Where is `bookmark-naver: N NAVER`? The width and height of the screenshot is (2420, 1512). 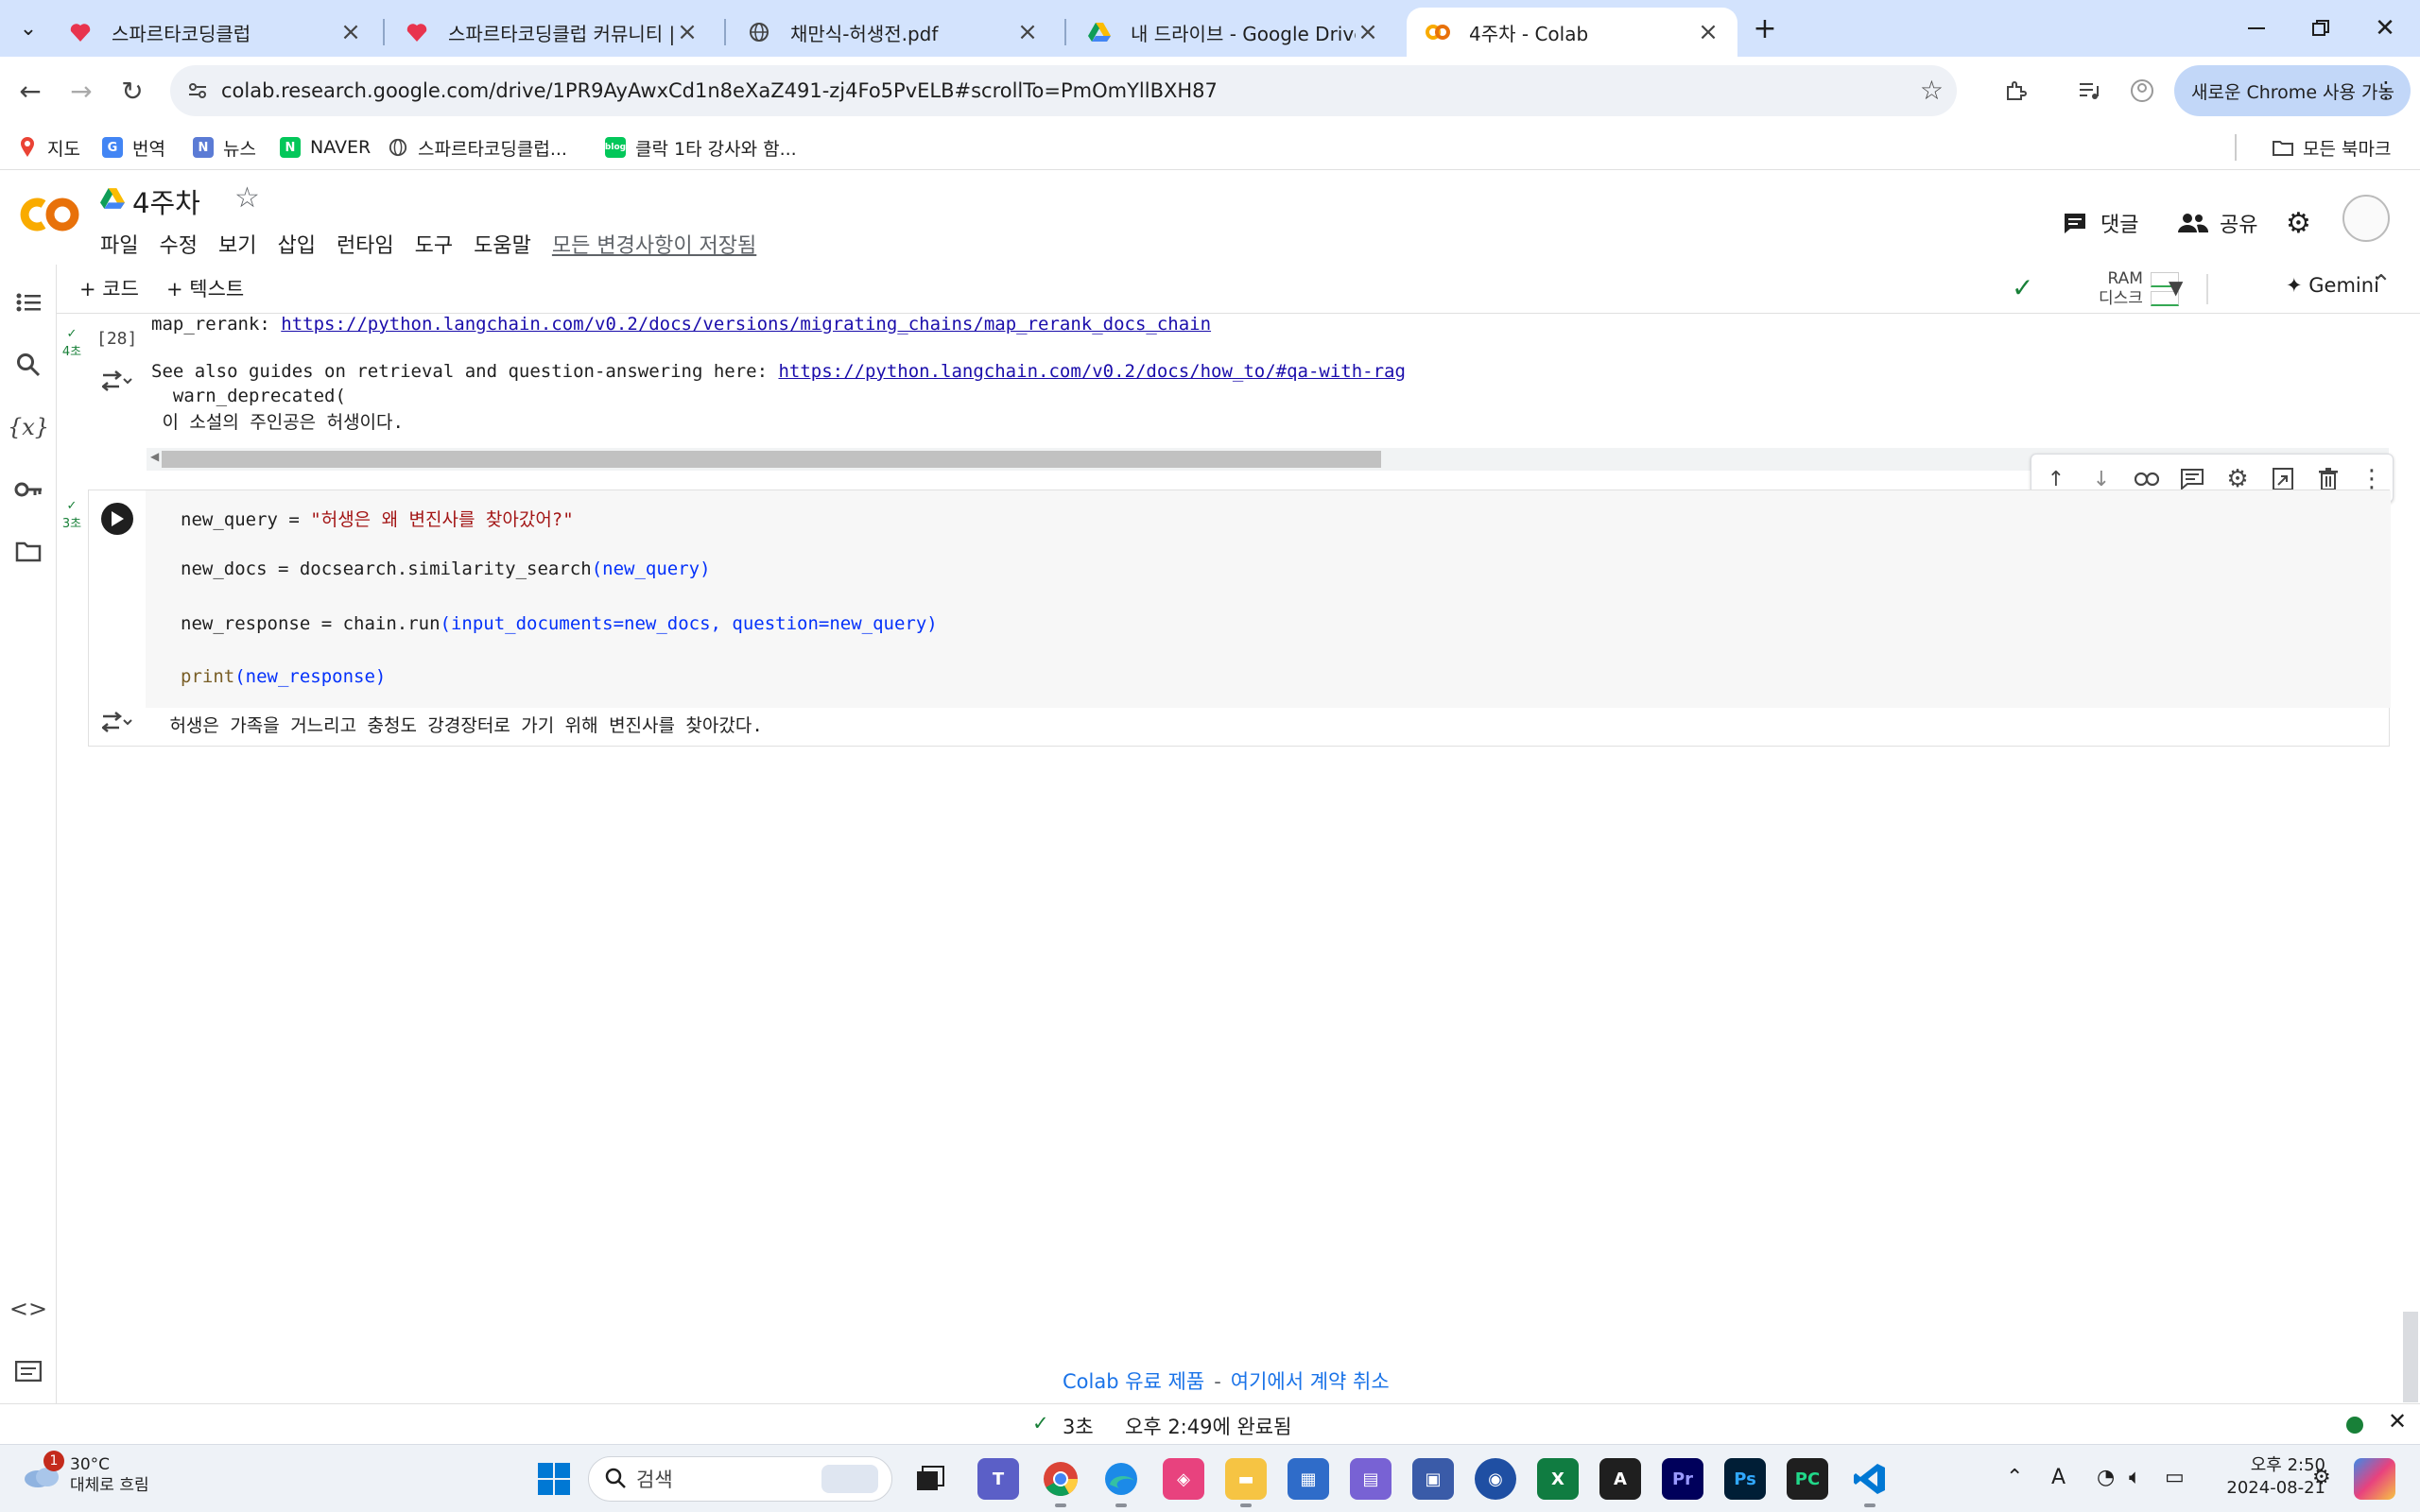
bookmark-naver: N NAVER is located at coordinates (325, 147).